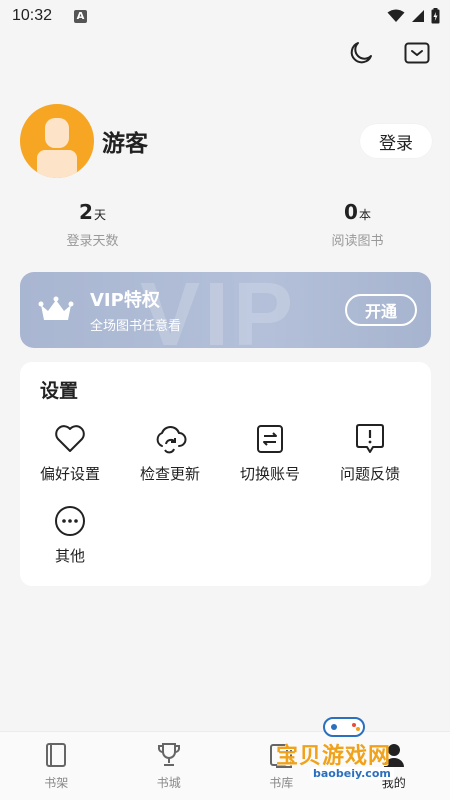 The image size is (450, 800). I want to click on user-avatar-icon, so click(57, 148).